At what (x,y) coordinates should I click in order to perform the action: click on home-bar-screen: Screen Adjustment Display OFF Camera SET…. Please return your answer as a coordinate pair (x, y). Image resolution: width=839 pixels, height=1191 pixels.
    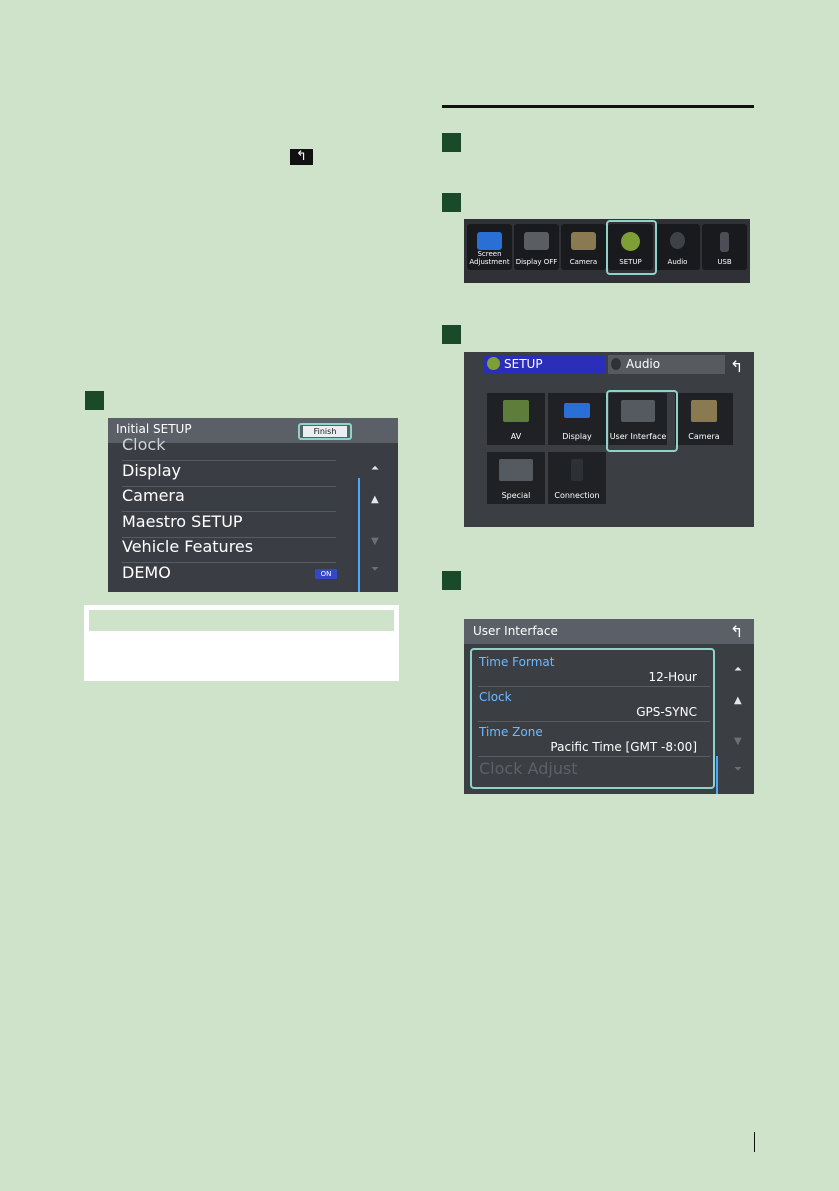
    Looking at the image, I should click on (607, 251).